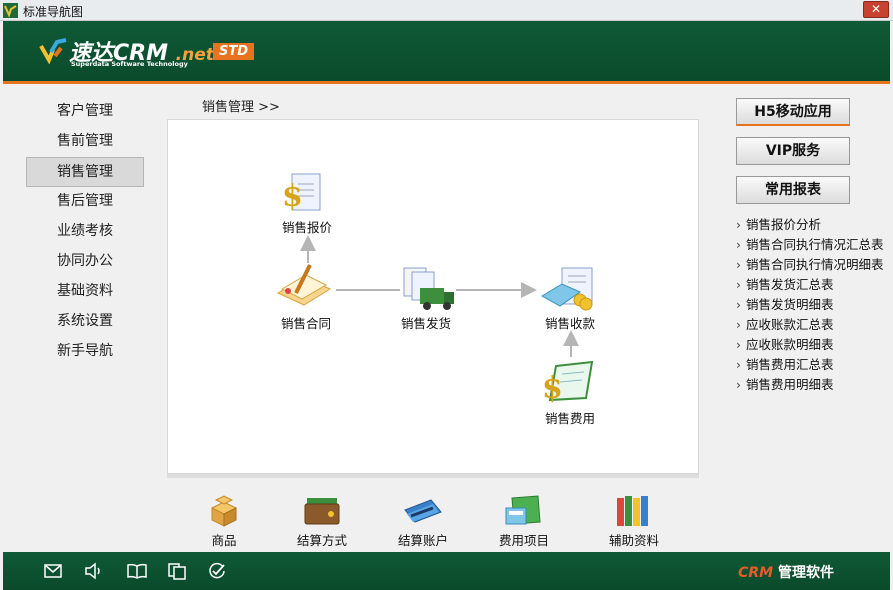  What do you see at coordinates (85, 322) in the screenshot?
I see `sidebar-item-settings: 系统设置` at bounding box center [85, 322].